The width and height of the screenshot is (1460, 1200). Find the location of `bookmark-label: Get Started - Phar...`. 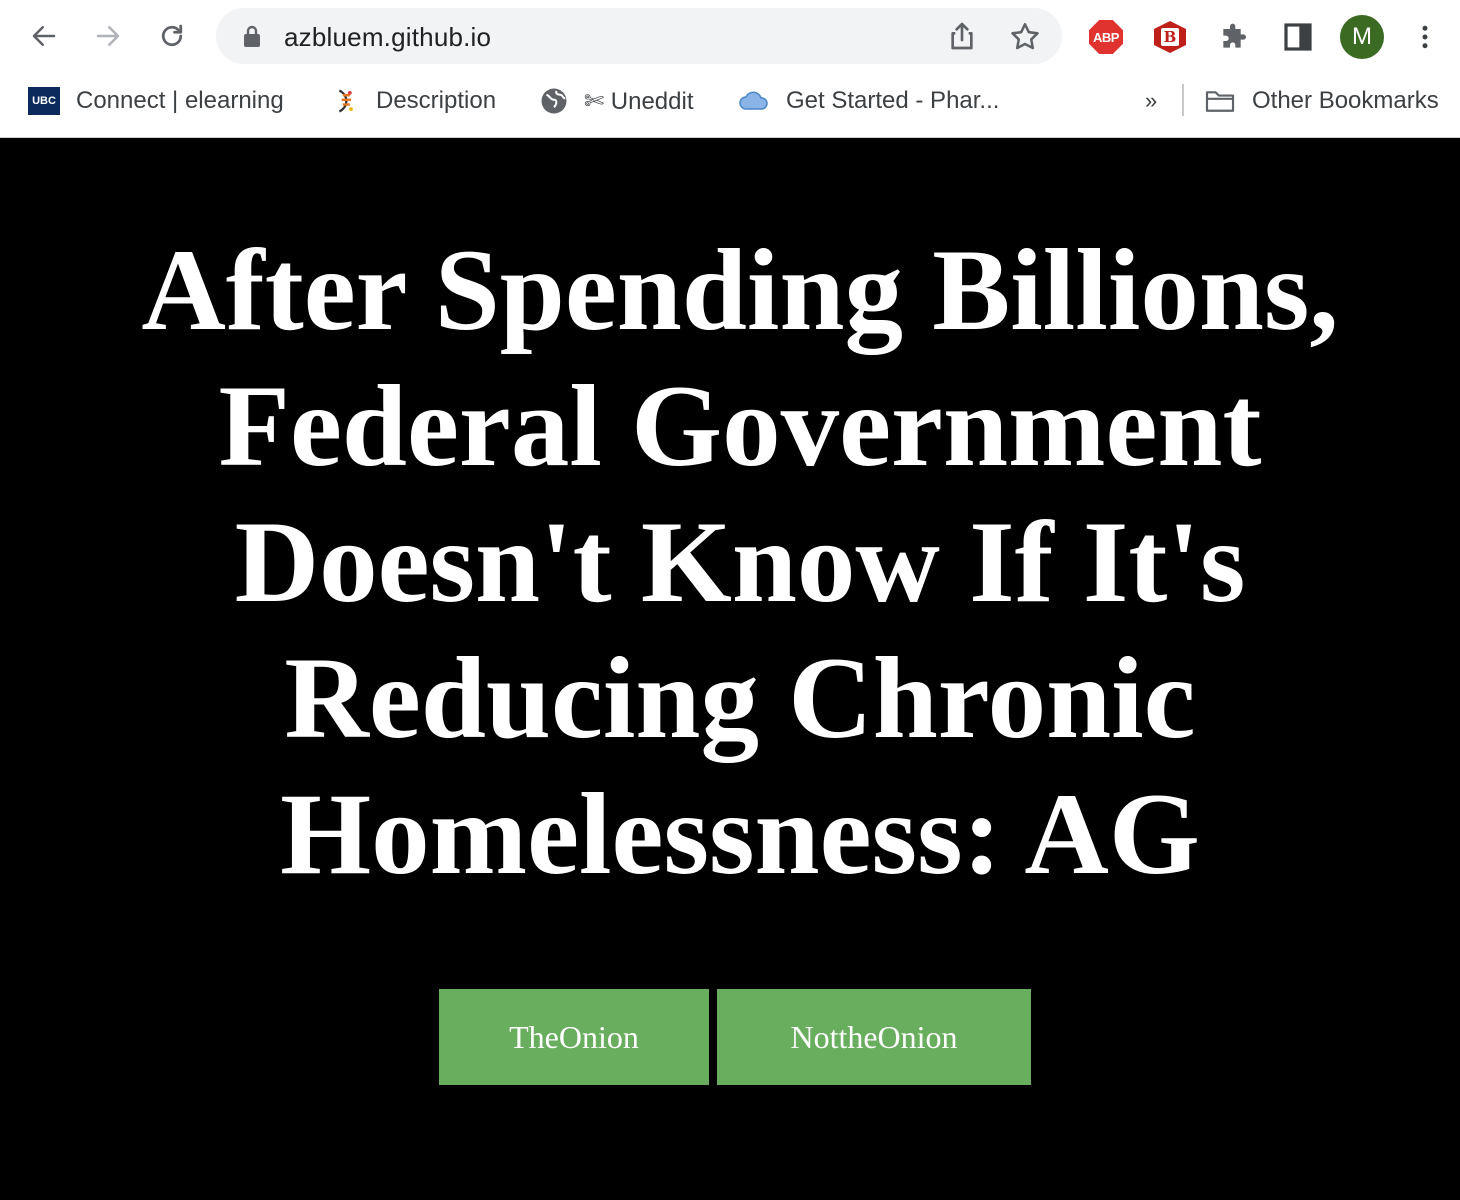

bookmark-label: Get Started - Phar... is located at coordinates (893, 100).